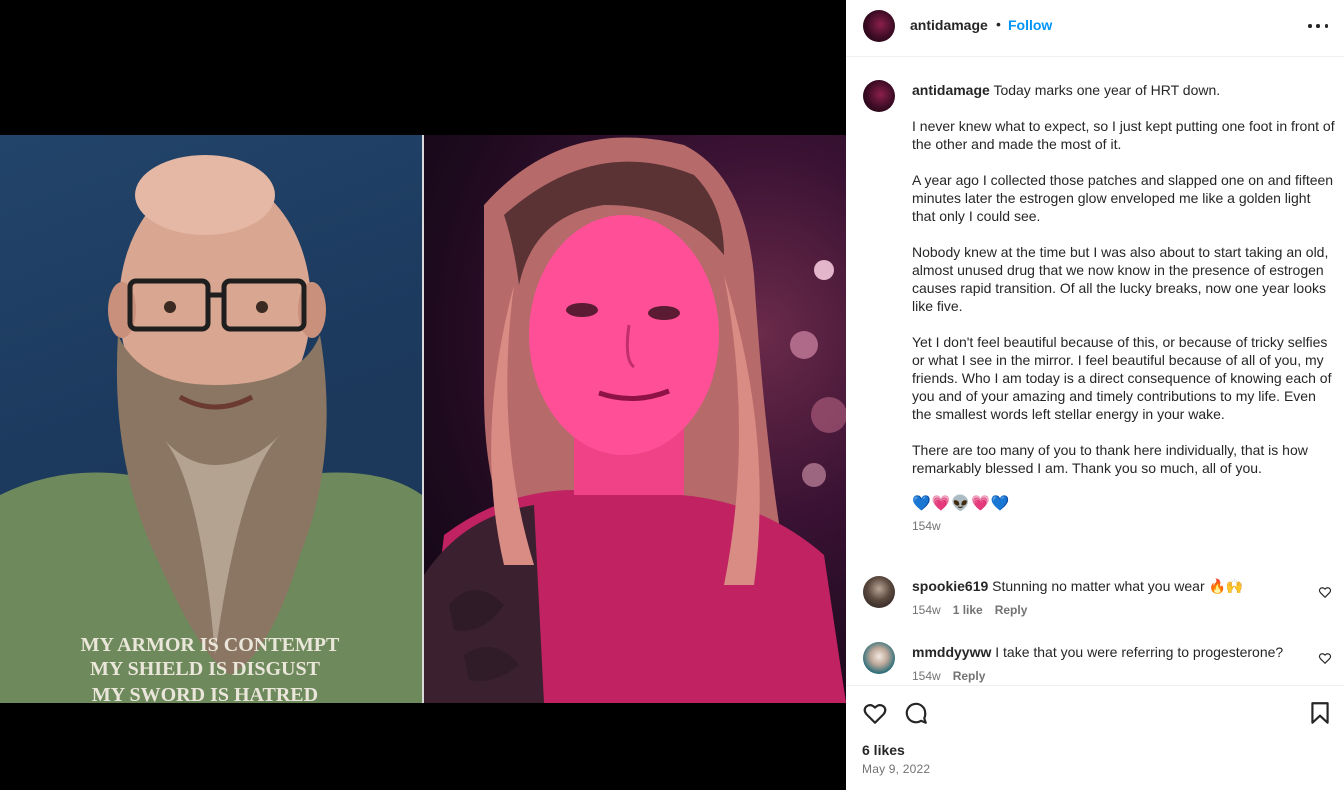 This screenshot has width=1344, height=790. What do you see at coordinates (951, 90) in the screenshot?
I see `caption-username: antidamage` at bounding box center [951, 90].